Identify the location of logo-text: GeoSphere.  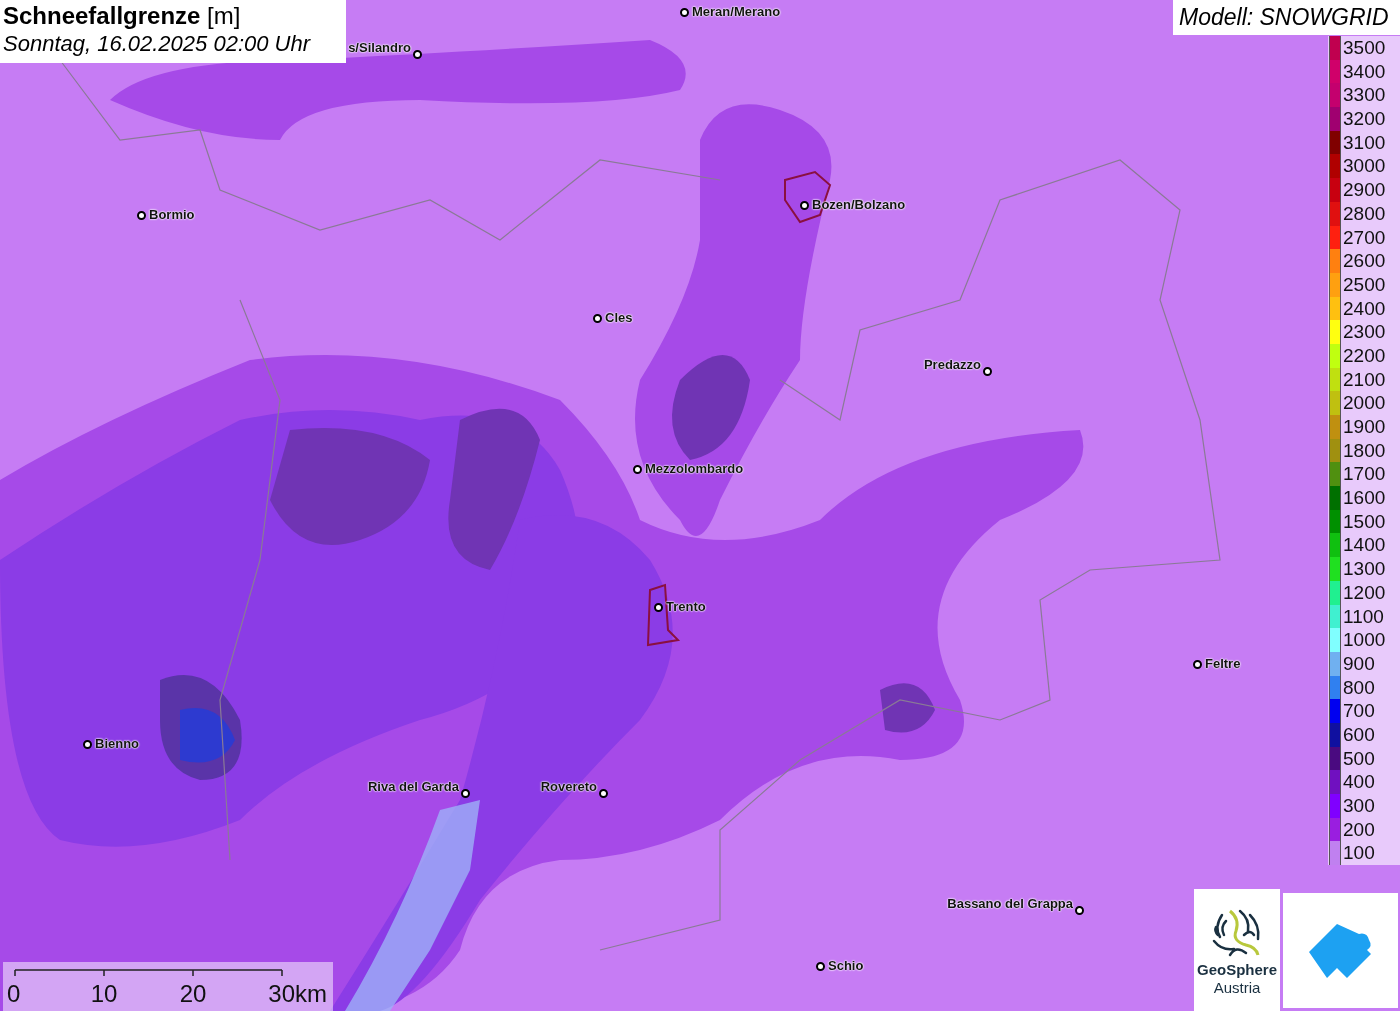
(1237, 970).